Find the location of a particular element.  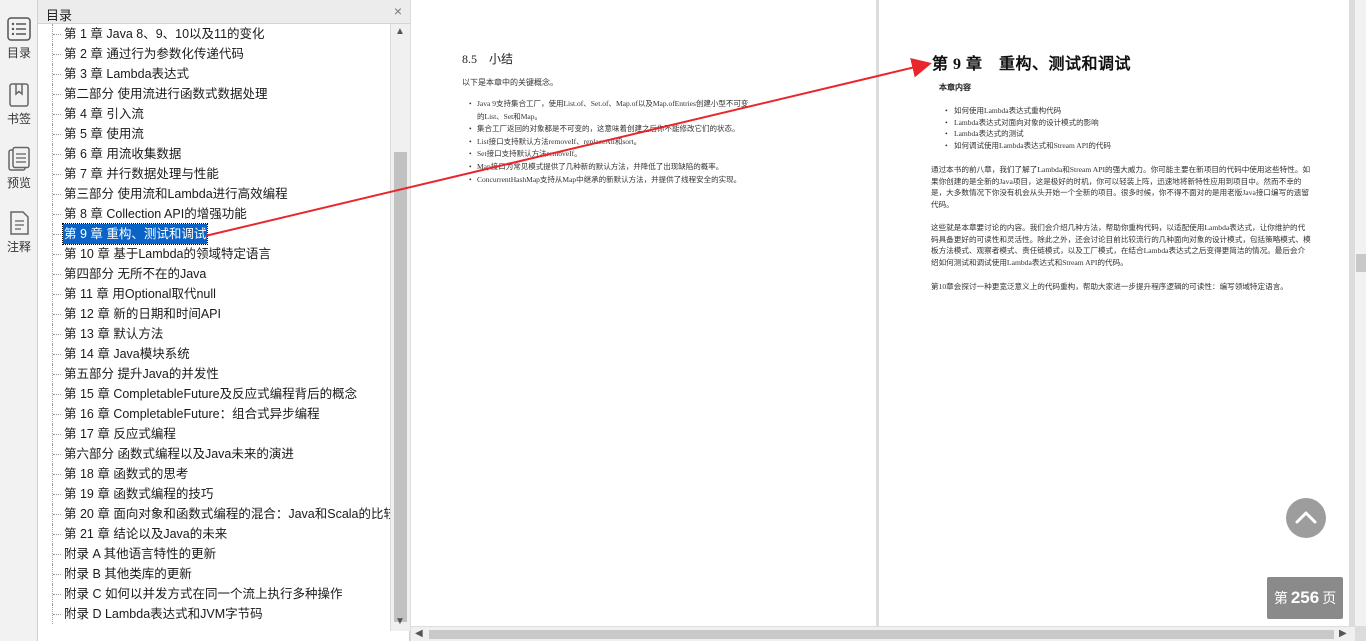

toc-item-label: 第 3 章 Lambda表达式 is located at coordinates (127, 74).